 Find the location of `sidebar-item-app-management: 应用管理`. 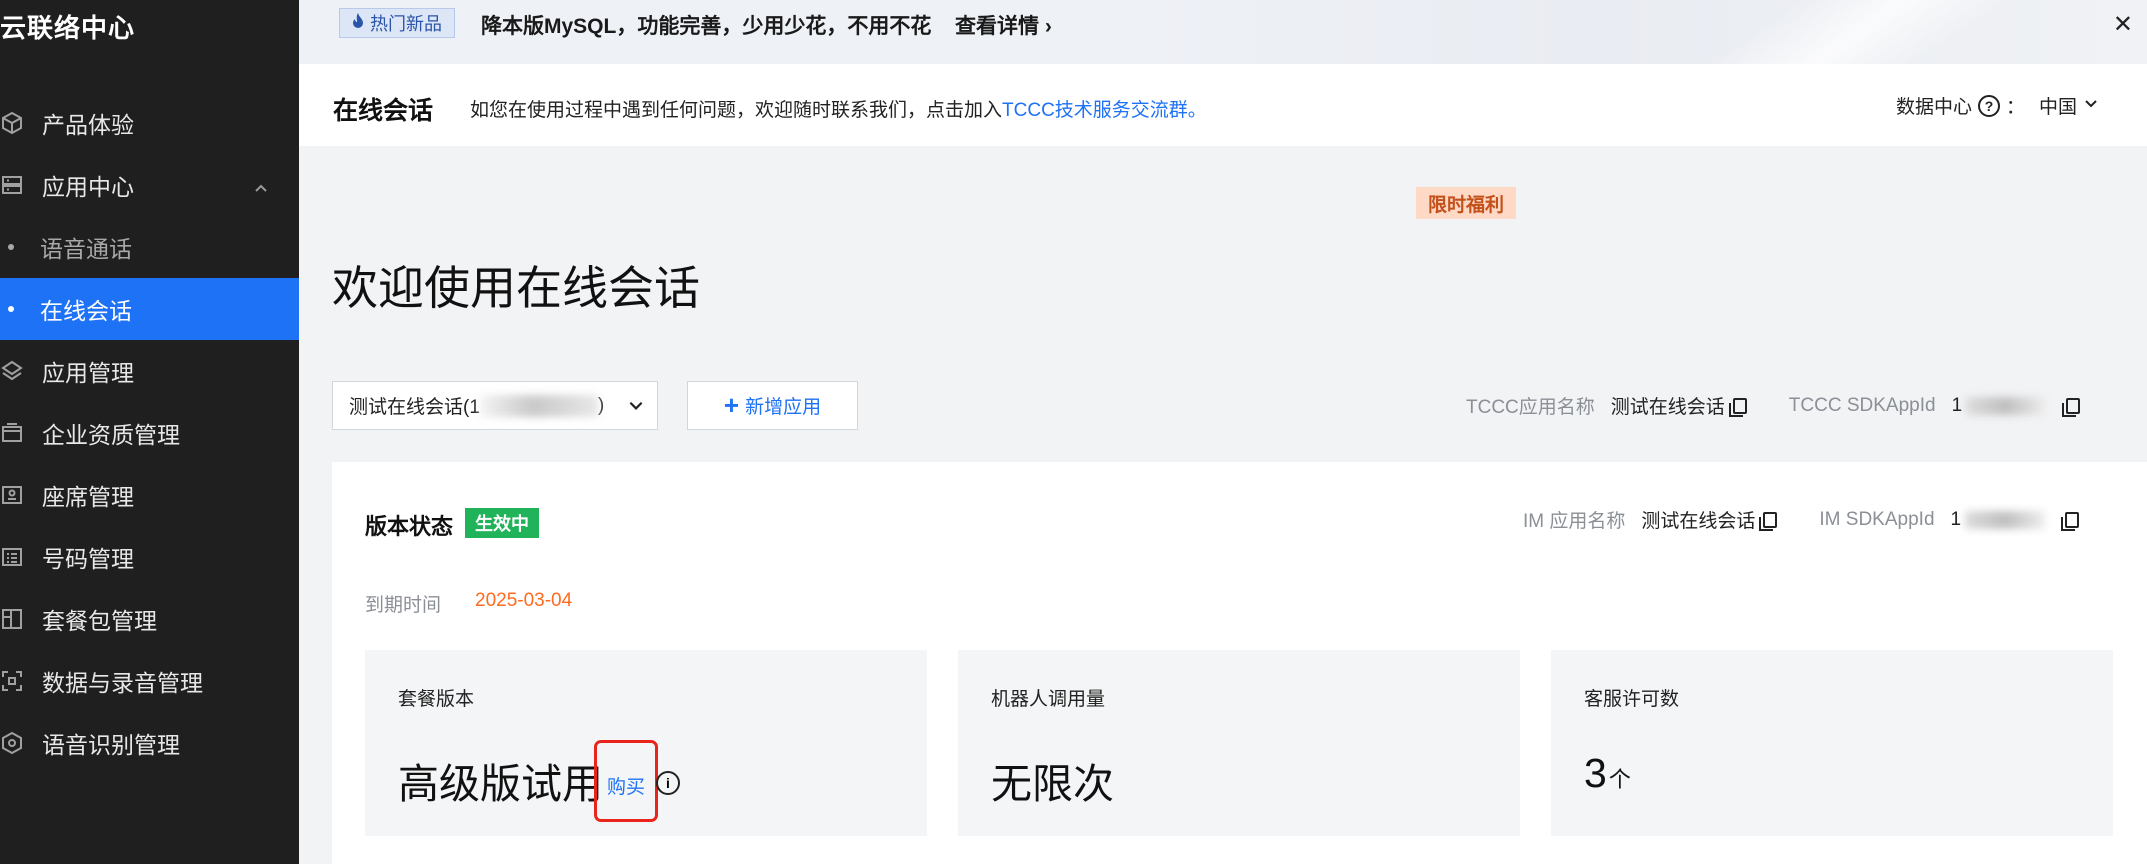

sidebar-item-app-management: 应用管理 is located at coordinates (149, 371).